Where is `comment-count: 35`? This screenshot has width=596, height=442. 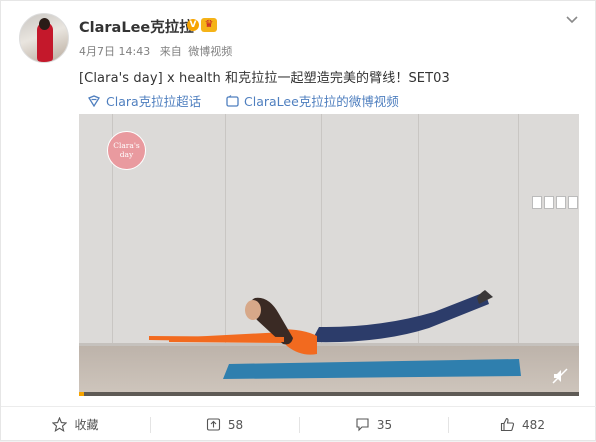
comment-count: 35 is located at coordinates (384, 424).